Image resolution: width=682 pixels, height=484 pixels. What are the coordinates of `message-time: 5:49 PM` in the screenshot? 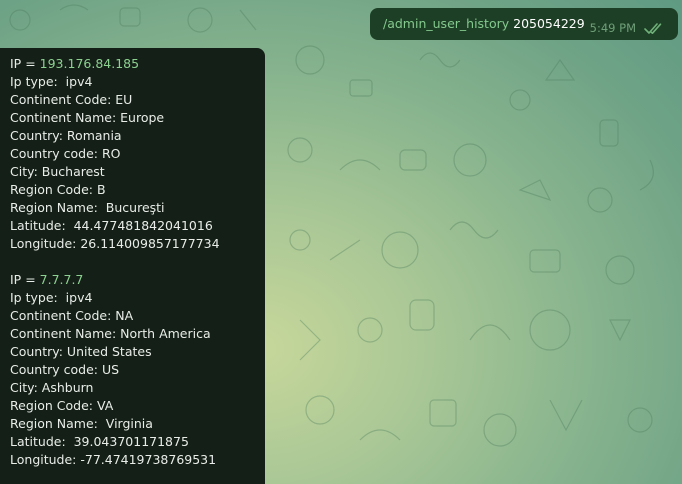 It's located at (612, 28).